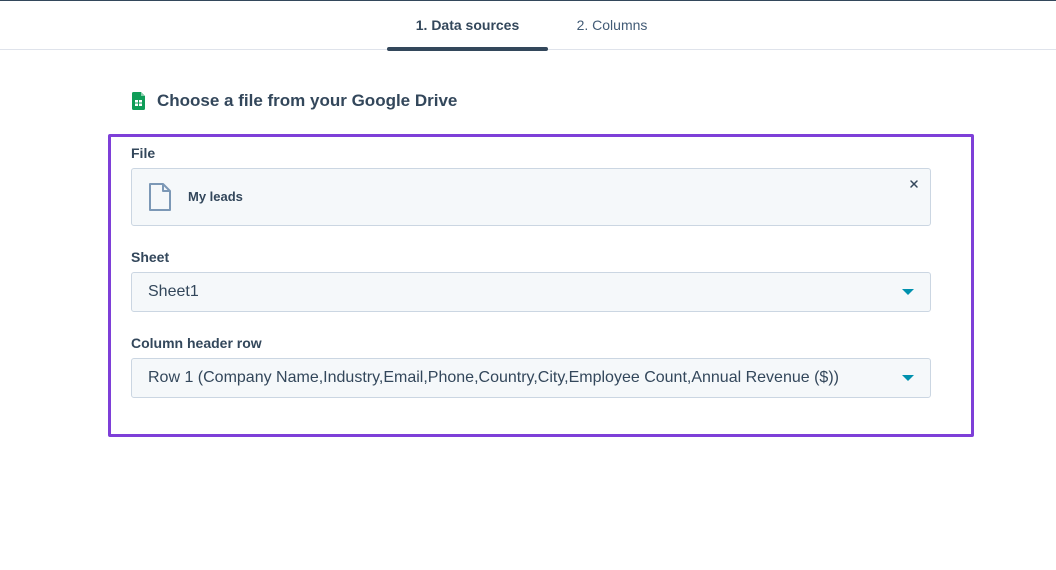 The height and width of the screenshot is (570, 1056). I want to click on section-heading: Choose a file from your Google Drive, so click(294, 101).